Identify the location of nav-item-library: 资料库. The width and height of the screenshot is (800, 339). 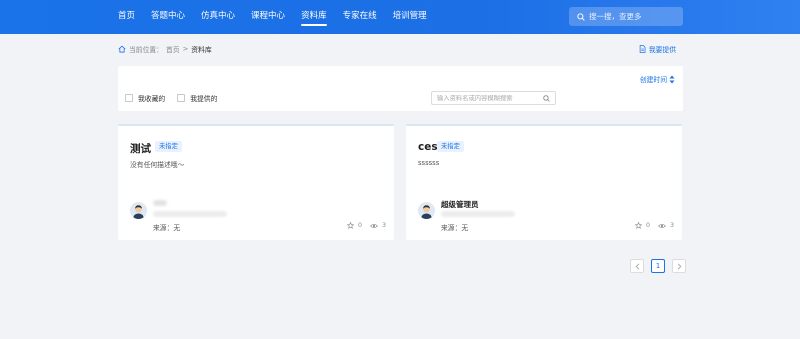
(314, 17).